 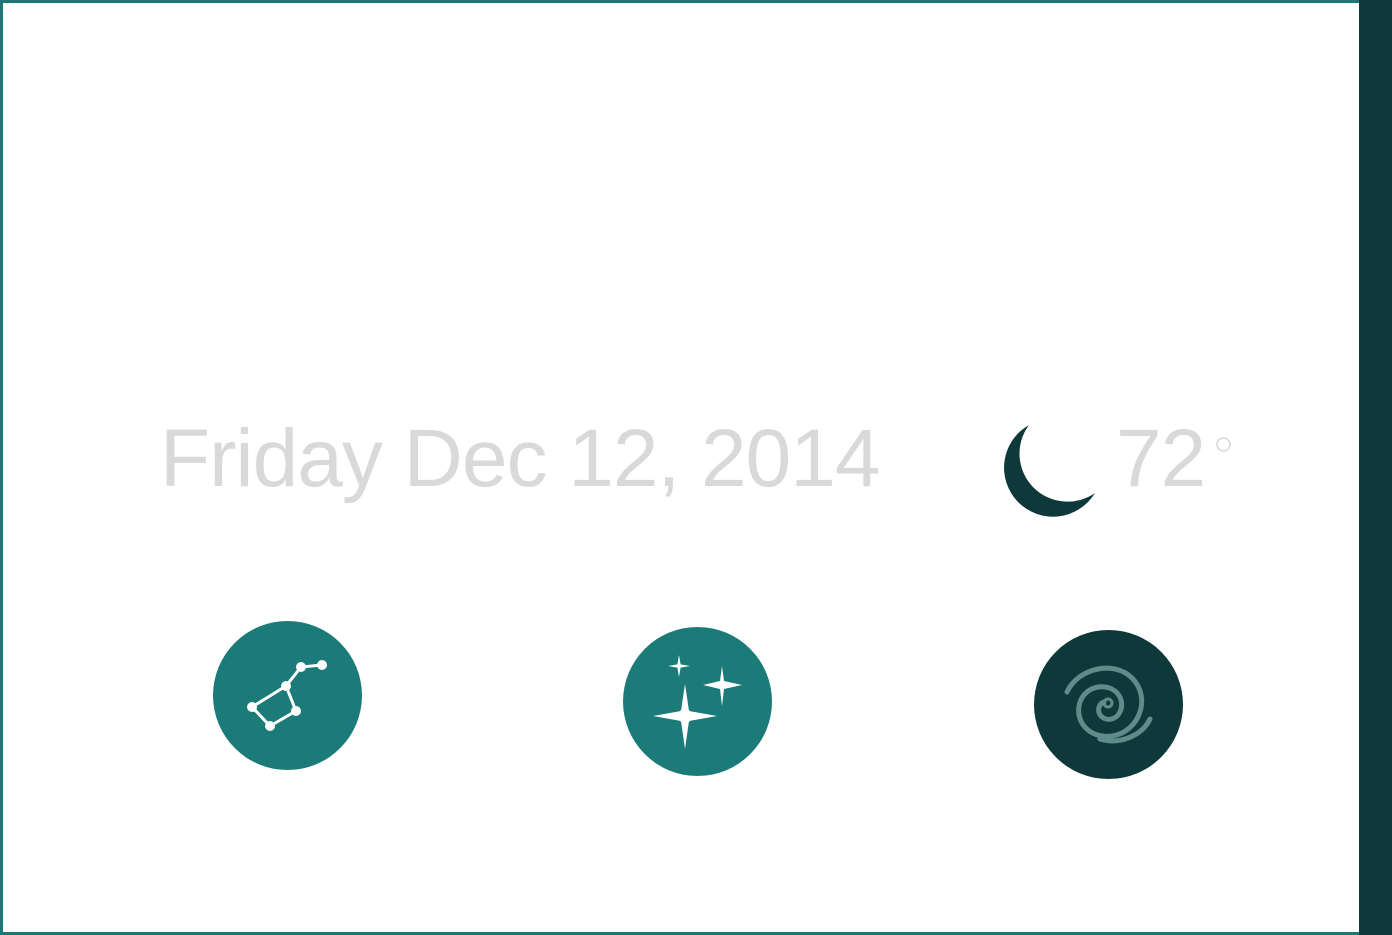 I want to click on date-label: Dec 12, 2014, so click(x=642, y=458).